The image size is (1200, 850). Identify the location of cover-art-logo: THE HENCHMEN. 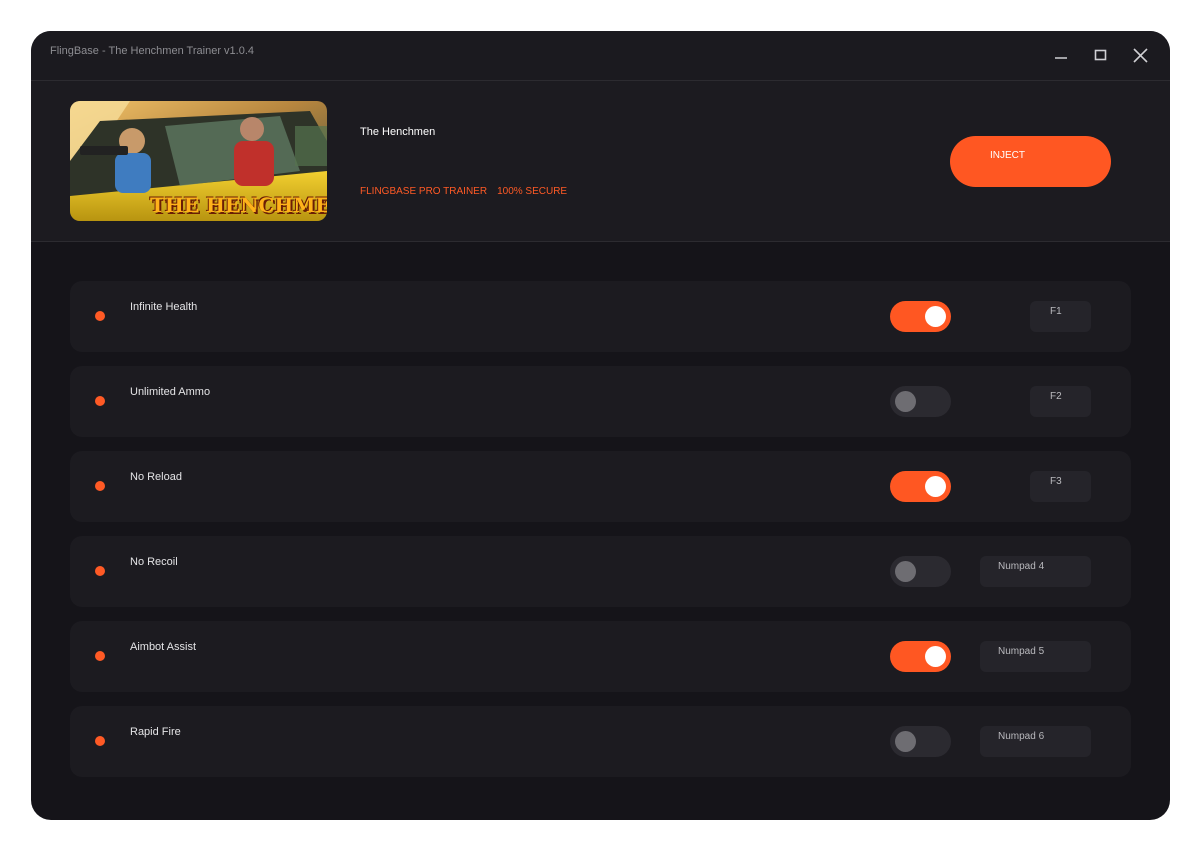
(238, 205).